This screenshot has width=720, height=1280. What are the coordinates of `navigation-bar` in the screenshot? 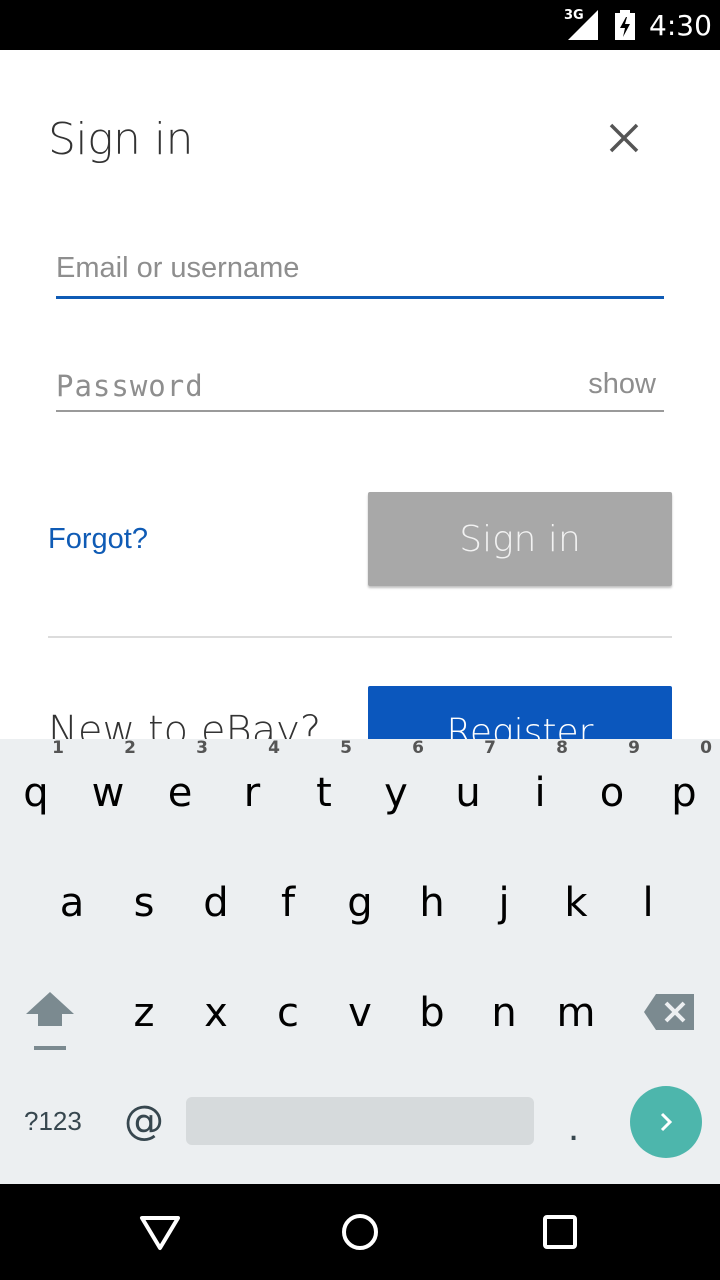 It's located at (360, 1232).